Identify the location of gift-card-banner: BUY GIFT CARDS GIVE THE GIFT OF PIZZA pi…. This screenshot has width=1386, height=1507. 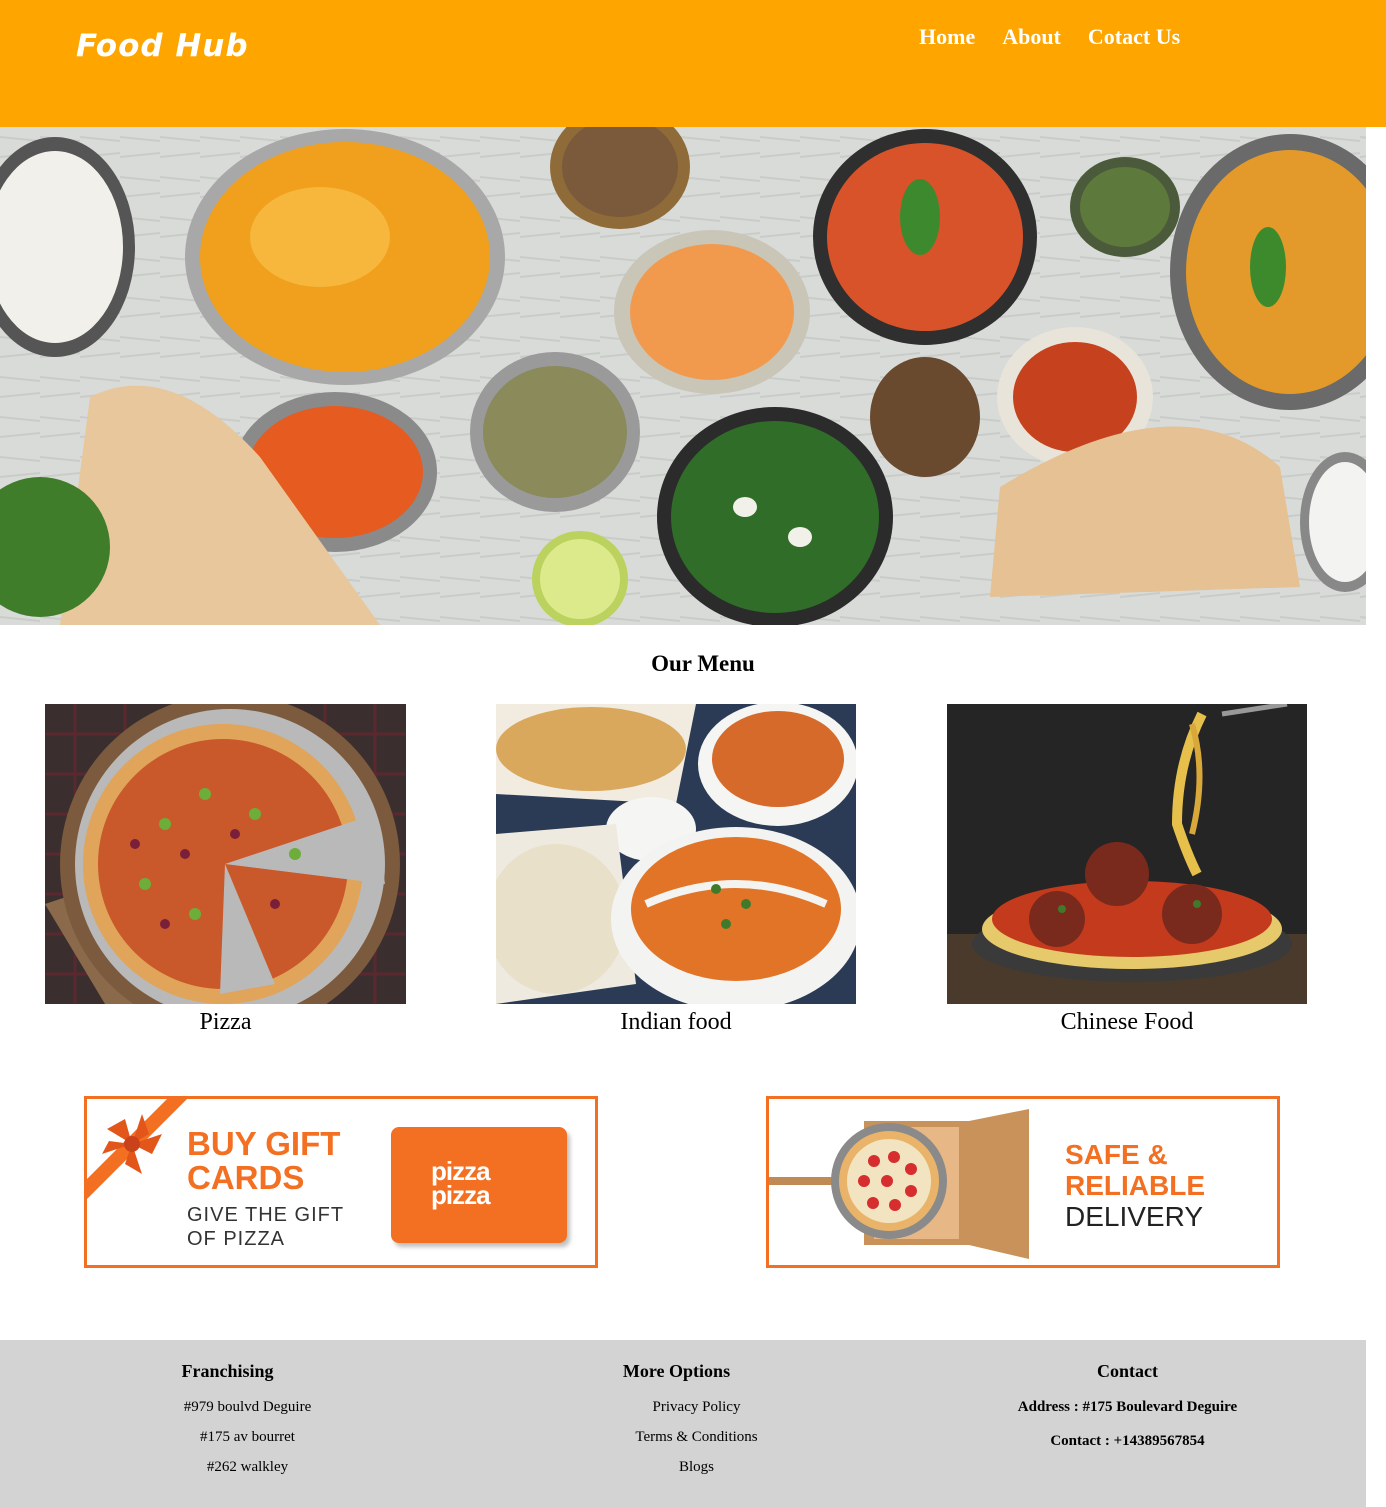
(341, 1182).